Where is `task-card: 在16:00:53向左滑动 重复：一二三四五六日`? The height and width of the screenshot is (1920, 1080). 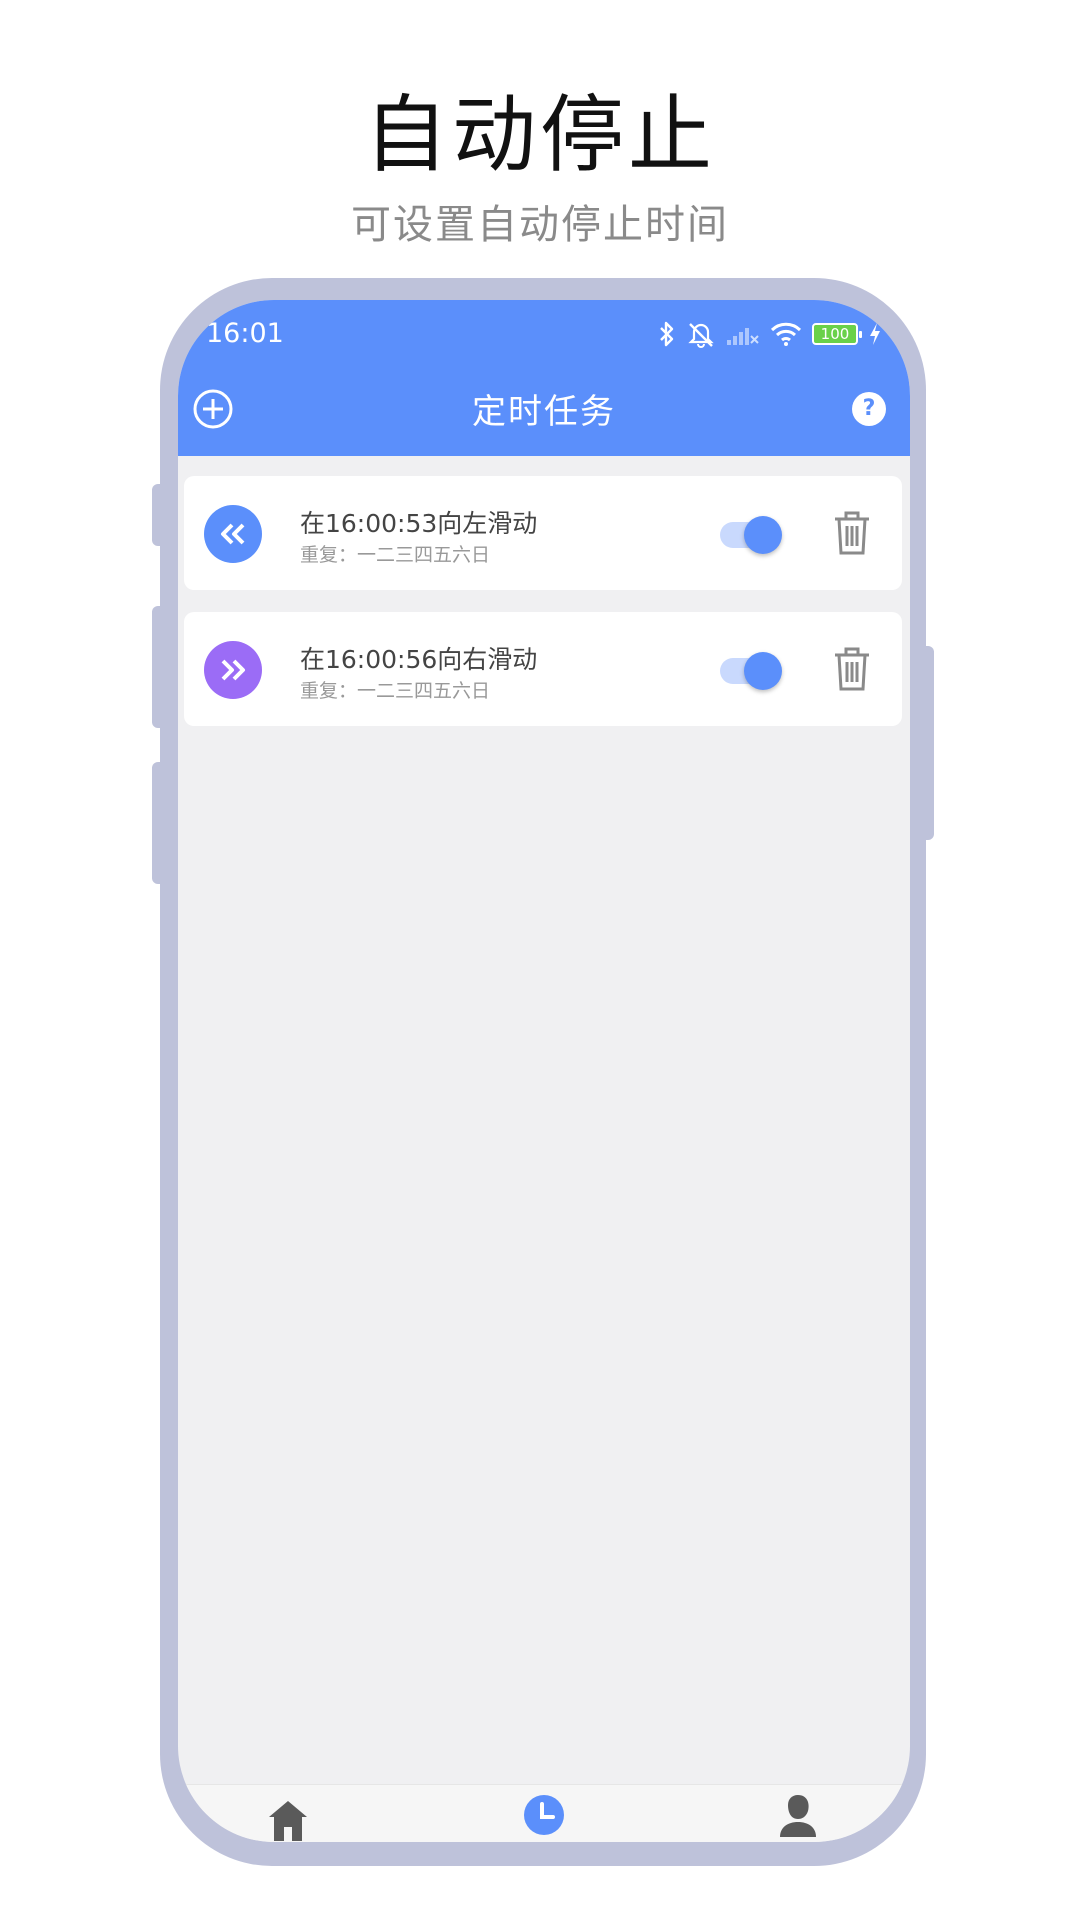 task-card: 在16:00:53向左滑动 重复：一二三四五六日 is located at coordinates (543, 533).